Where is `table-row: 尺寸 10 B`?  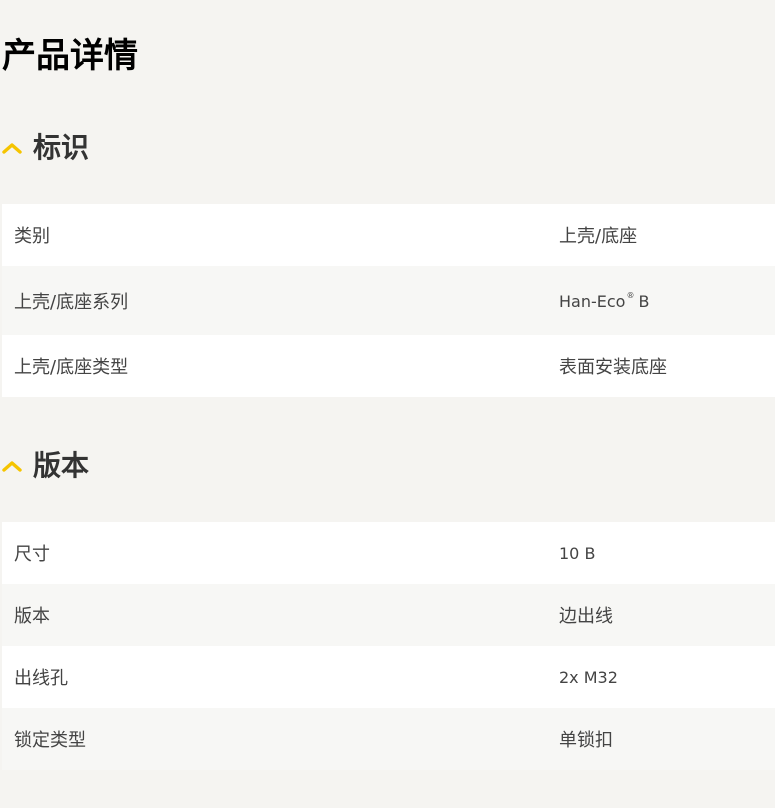 table-row: 尺寸 10 B is located at coordinates (388, 553).